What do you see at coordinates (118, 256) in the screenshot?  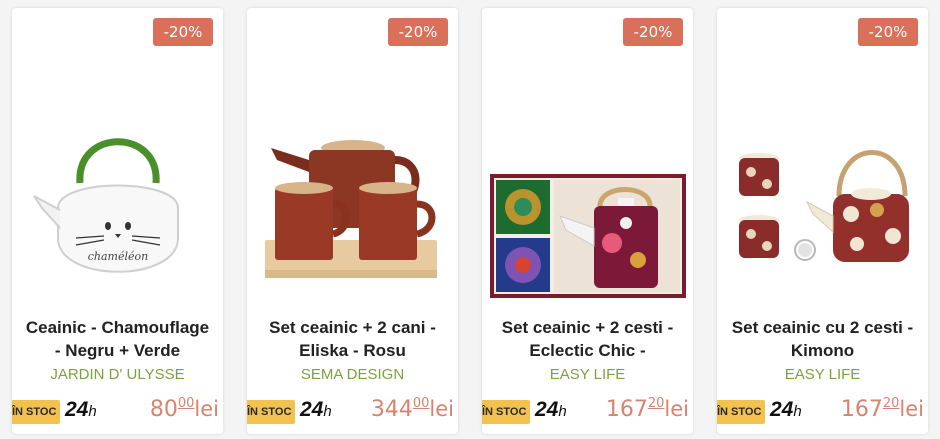 I see `kettle-logo-text: chaméléon` at bounding box center [118, 256].